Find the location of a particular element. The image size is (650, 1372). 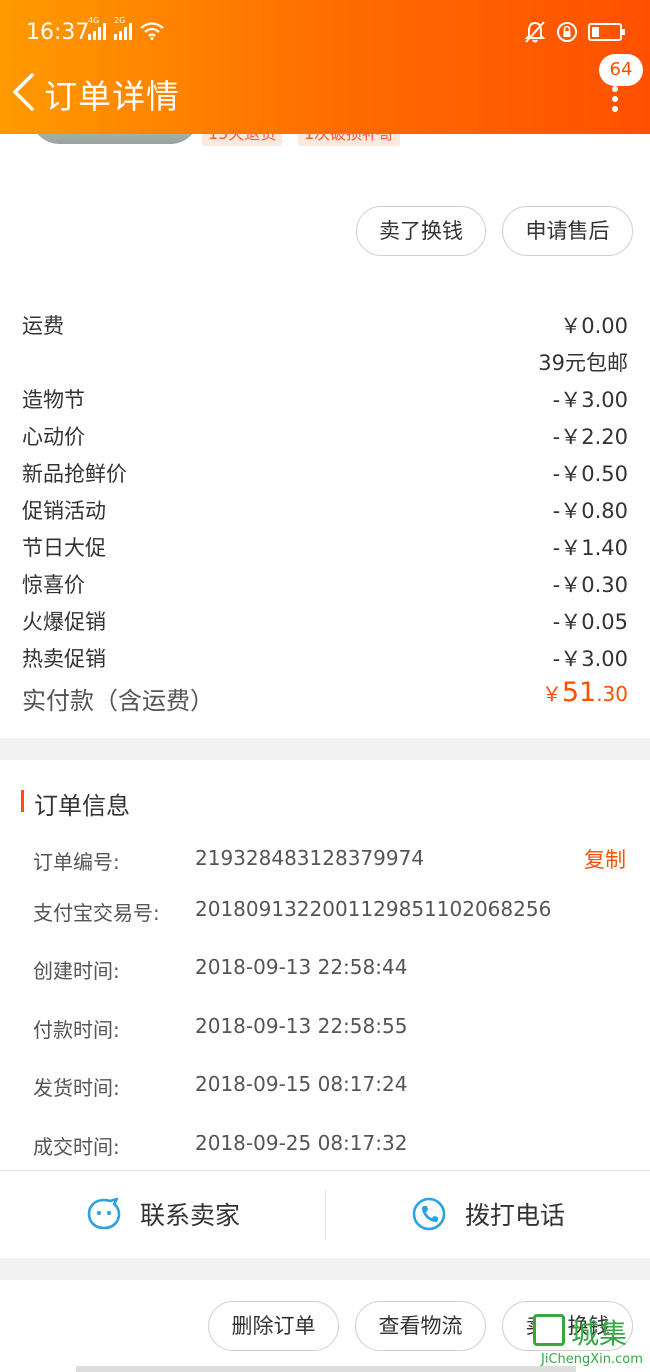

status-bar: 16:37 4G 2G is located at coordinates (325, 32).